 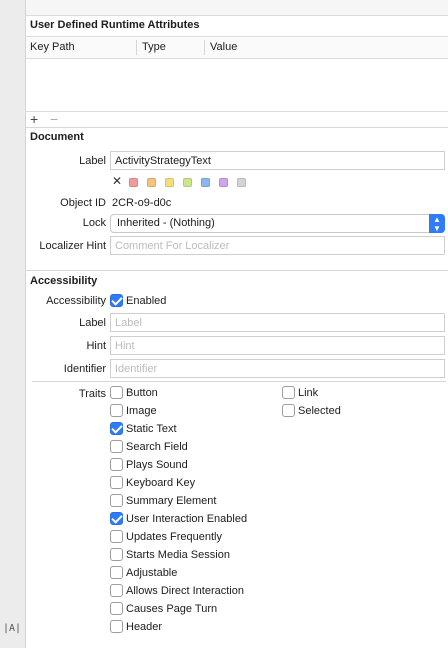 I want to click on lock-popup-button: Inherited - (Nothing) ▲ ▼, so click(x=277, y=223).